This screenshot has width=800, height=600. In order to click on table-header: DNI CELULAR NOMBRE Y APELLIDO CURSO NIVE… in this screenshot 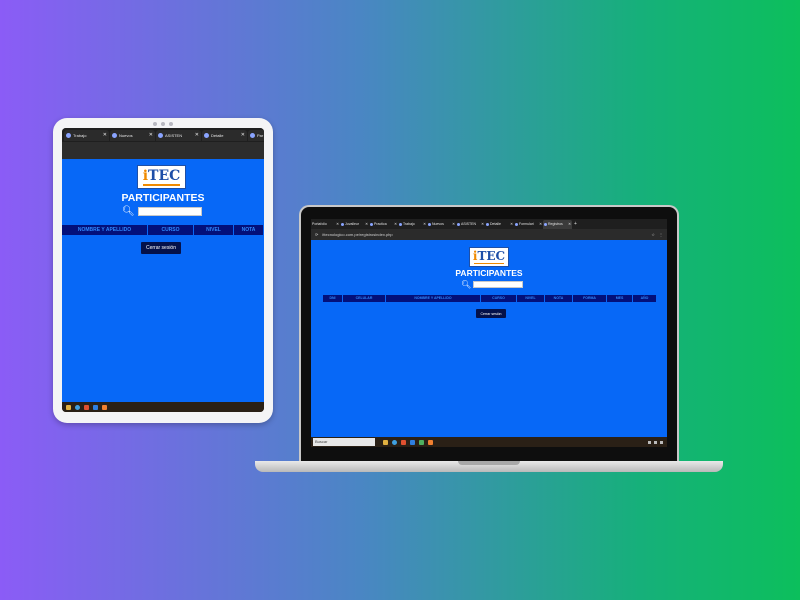, I will do `click(490, 298)`.